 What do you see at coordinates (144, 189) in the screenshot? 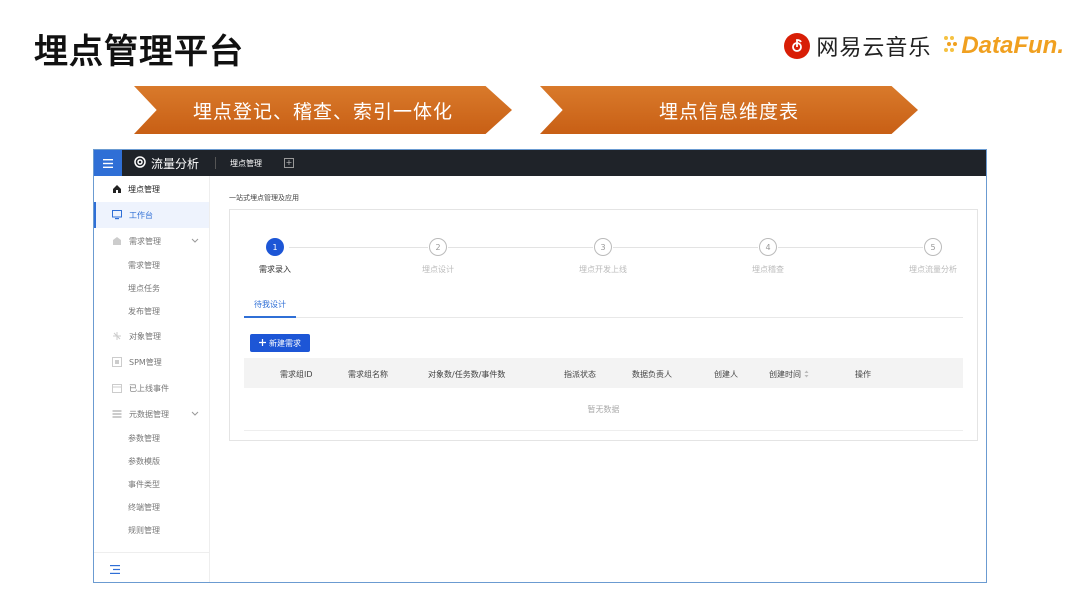
I see `sidebar-header-label: 埋点管理` at bounding box center [144, 189].